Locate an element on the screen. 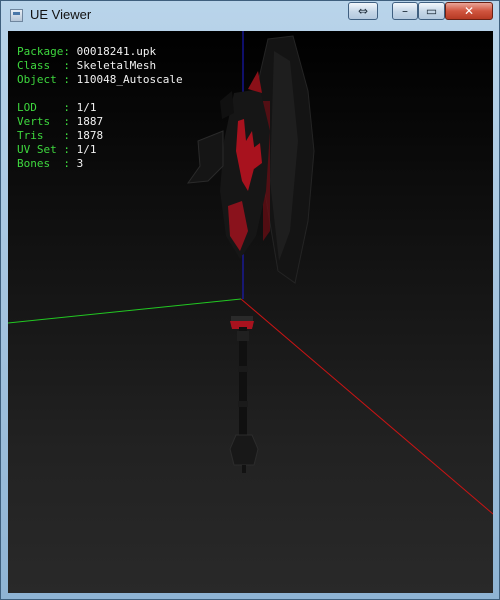 This screenshot has height=600, width=500. info-row-class: Class : SkeletalMesh is located at coordinates (100, 66).